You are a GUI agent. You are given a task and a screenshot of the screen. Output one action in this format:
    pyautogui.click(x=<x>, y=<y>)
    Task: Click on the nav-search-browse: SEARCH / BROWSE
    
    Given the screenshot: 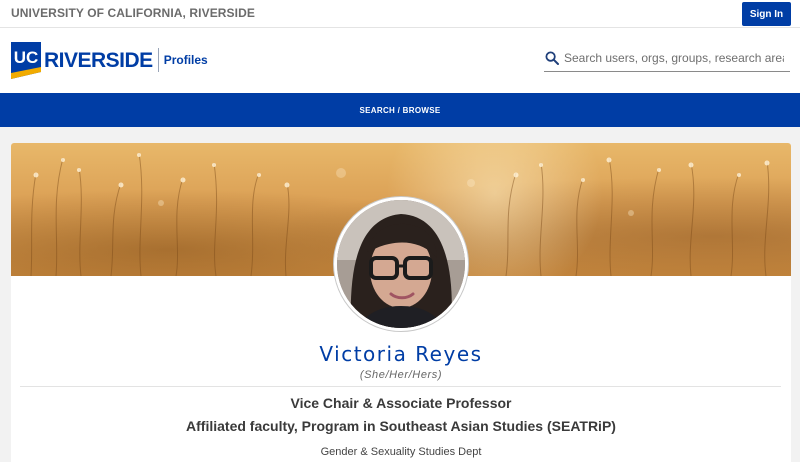 What is the action you would take?
    pyautogui.click(x=400, y=110)
    